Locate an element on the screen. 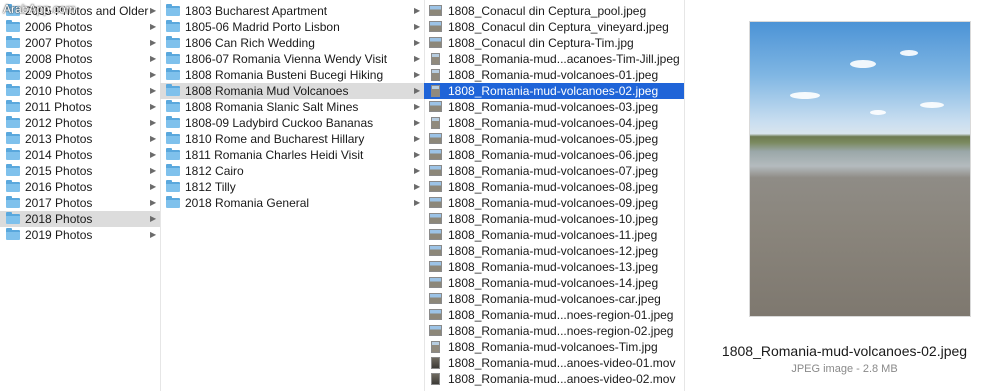 Image resolution: width=1004 pixels, height=391 pixels. year-folder-row: 2006 Photos ▶ is located at coordinates (80, 27).